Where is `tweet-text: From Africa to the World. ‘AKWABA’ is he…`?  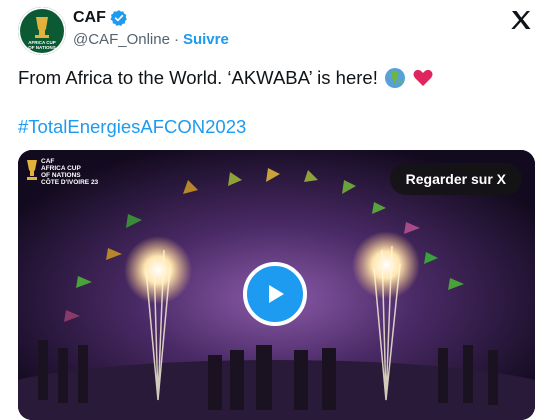 tweet-text: From Africa to the World. ‘AKWABA’ is he… is located at coordinates (198, 77).